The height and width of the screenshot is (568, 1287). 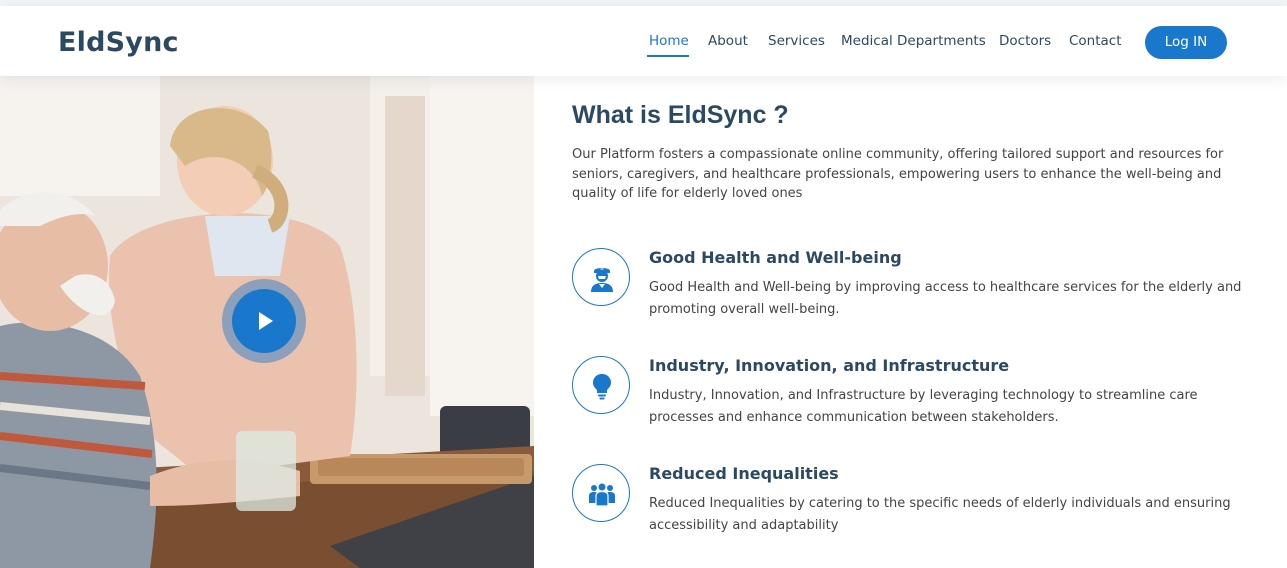 What do you see at coordinates (1095, 41) in the screenshot?
I see `nav-contact: Contact` at bounding box center [1095, 41].